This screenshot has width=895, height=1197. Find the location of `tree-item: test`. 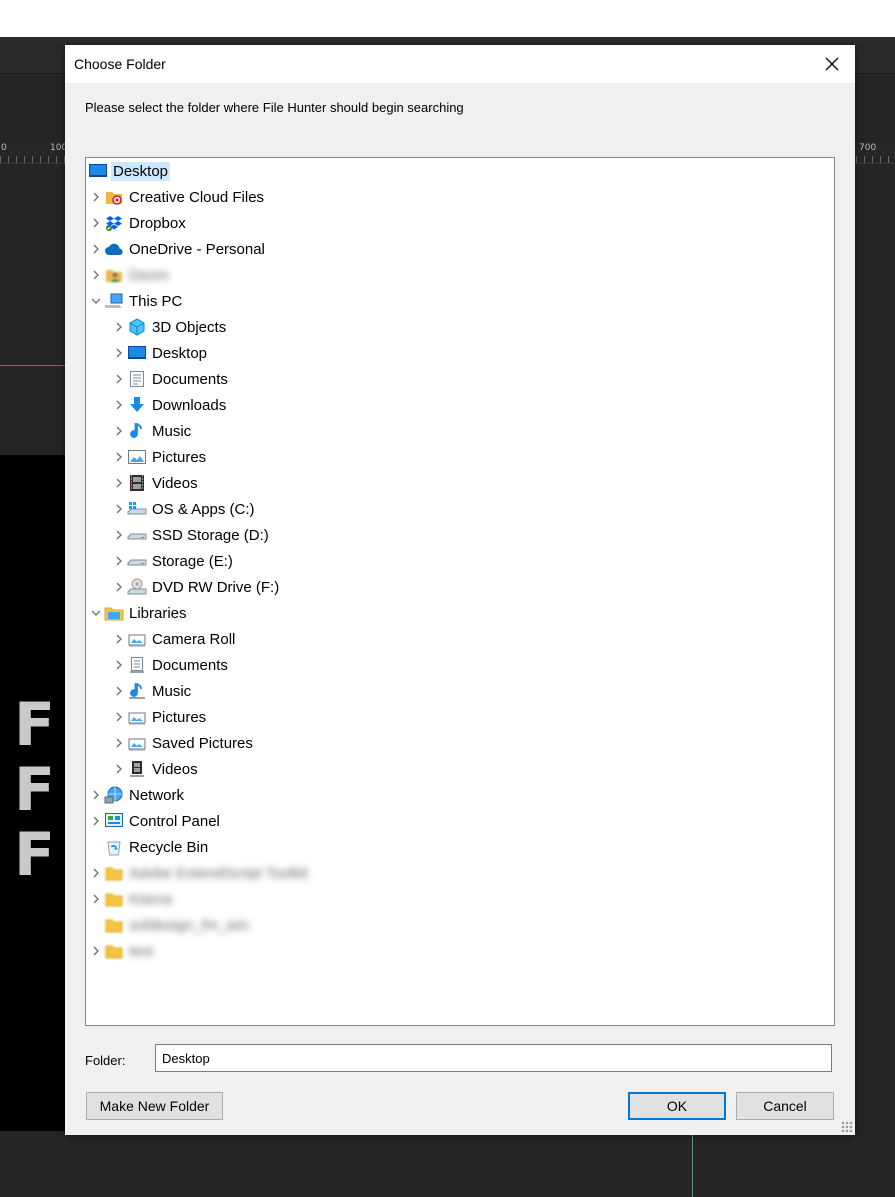

tree-item: test is located at coordinates (121, 951).